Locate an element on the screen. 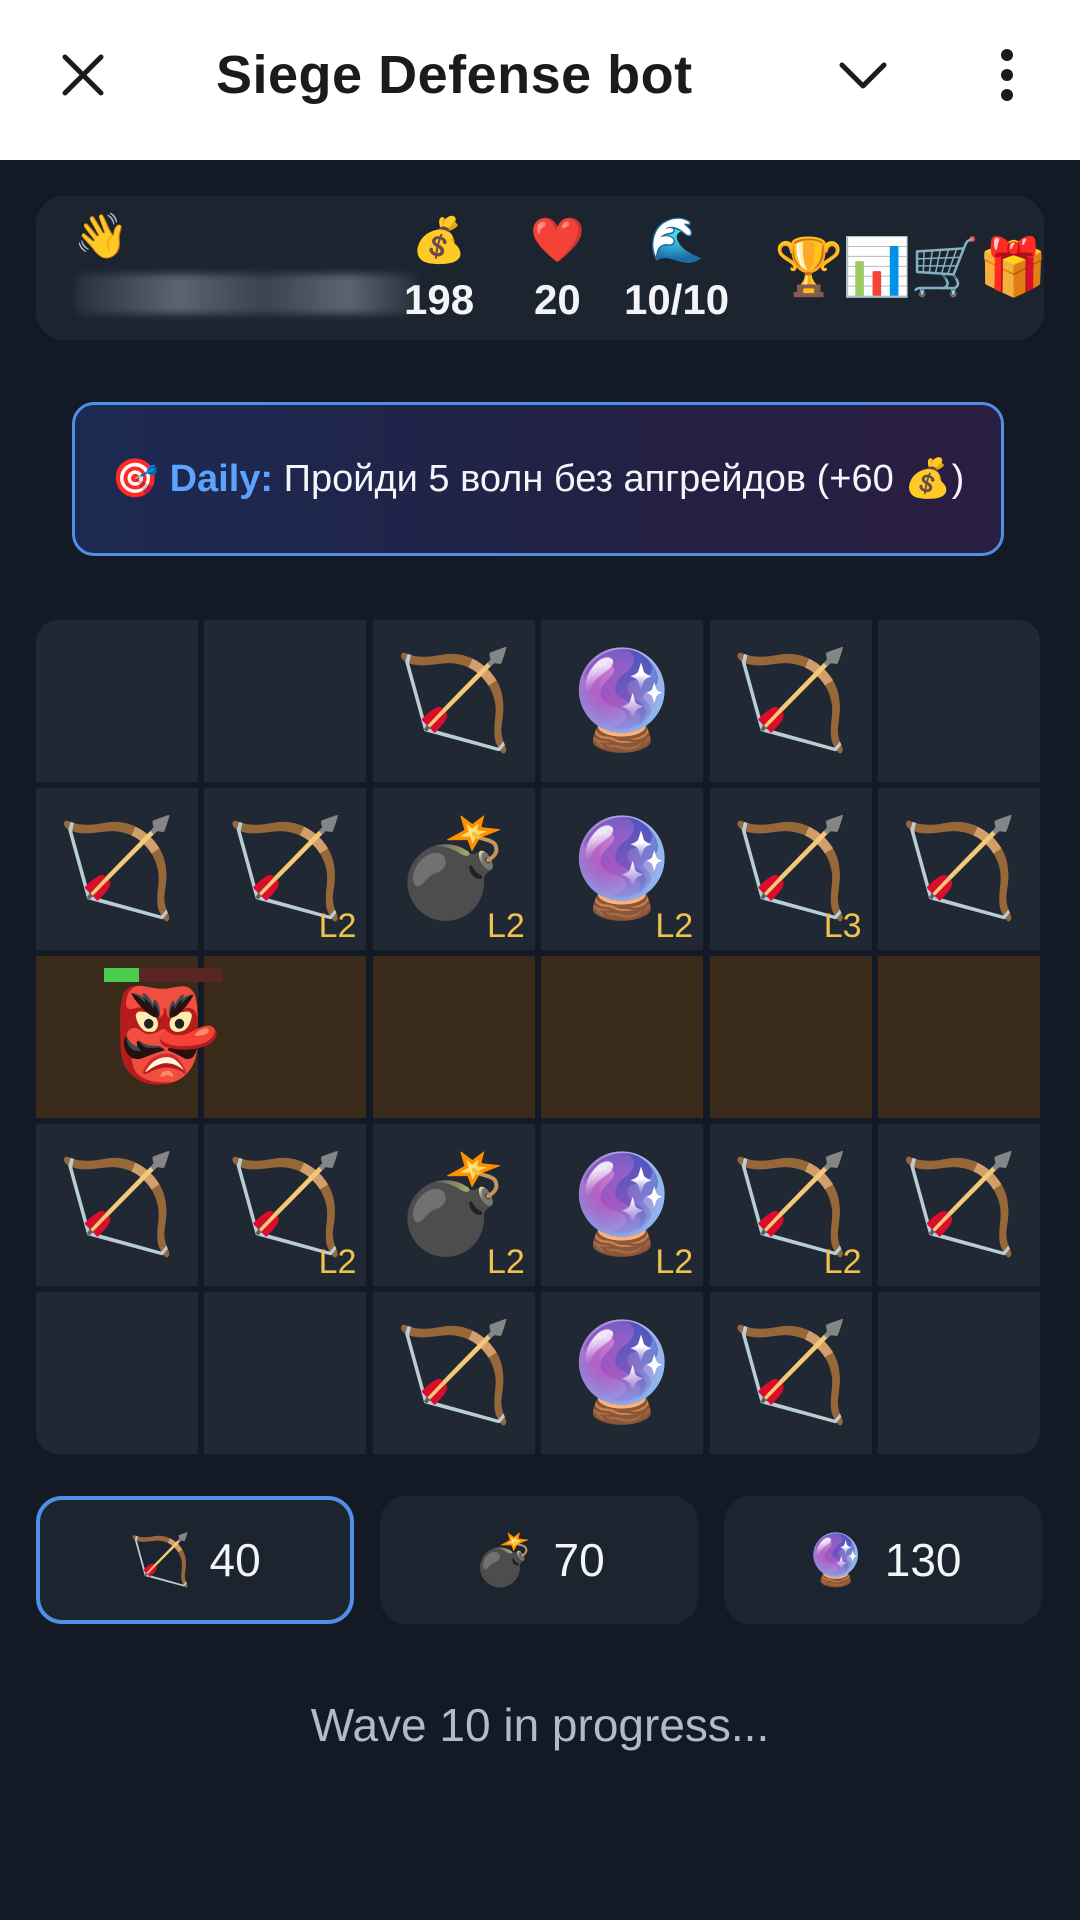  player-stats-panel: 👋 💰 198 ❤️ 20 🌊 10/10 🏆 📊 🛒 🎁 is located at coordinates (542, 268).